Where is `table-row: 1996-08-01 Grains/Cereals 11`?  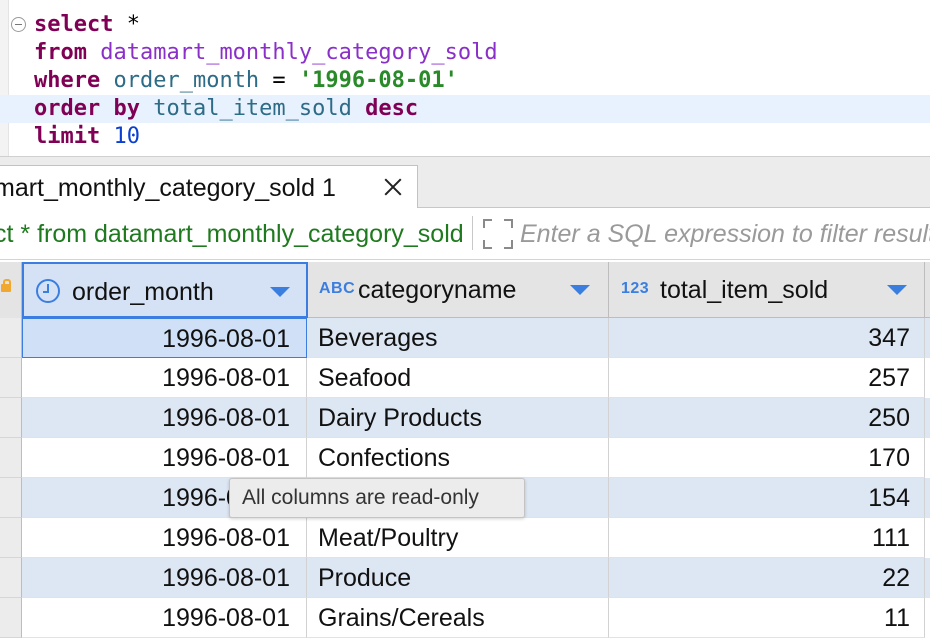 table-row: 1996-08-01 Grains/Cereals 11 is located at coordinates (465, 618).